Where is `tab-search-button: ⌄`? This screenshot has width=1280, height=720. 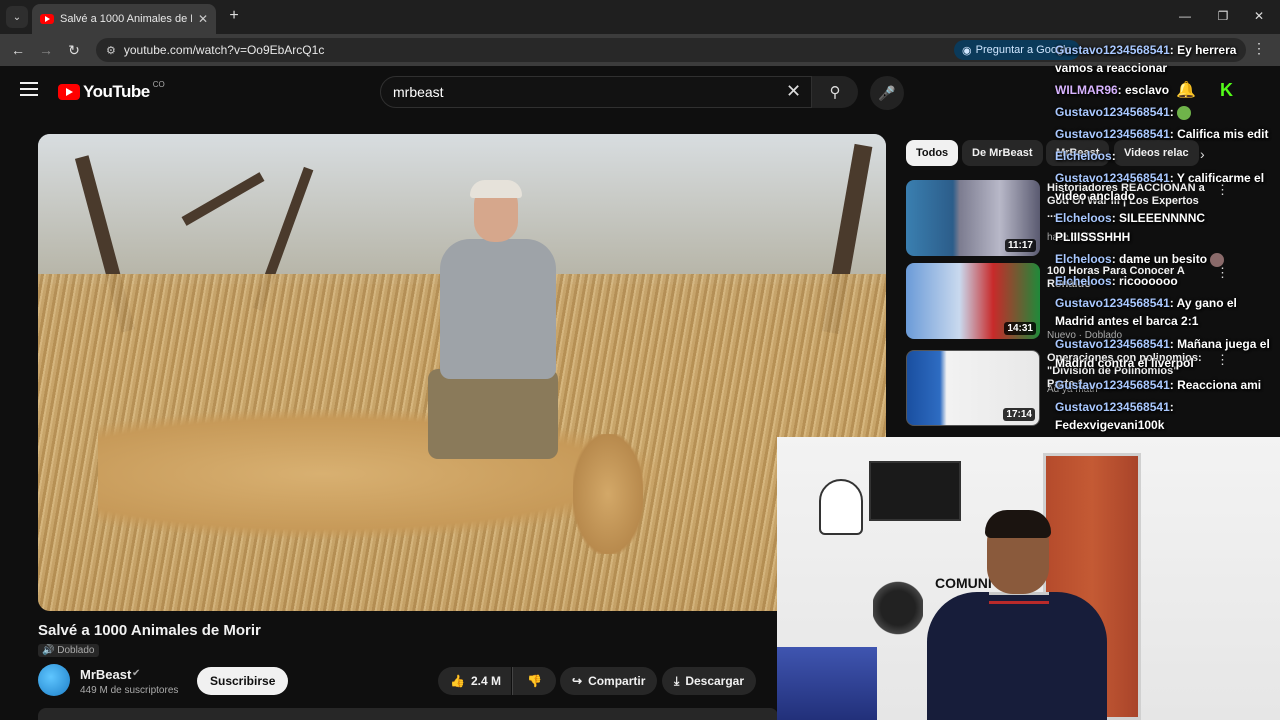
tab-search-button: ⌄ is located at coordinates (17, 17).